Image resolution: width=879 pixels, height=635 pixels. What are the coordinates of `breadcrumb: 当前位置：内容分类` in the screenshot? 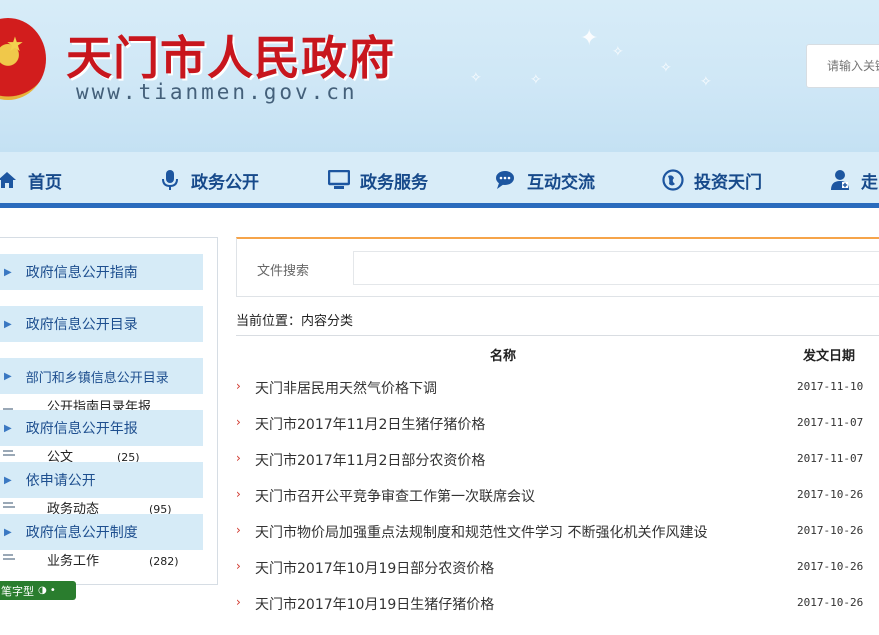 It's located at (295, 321).